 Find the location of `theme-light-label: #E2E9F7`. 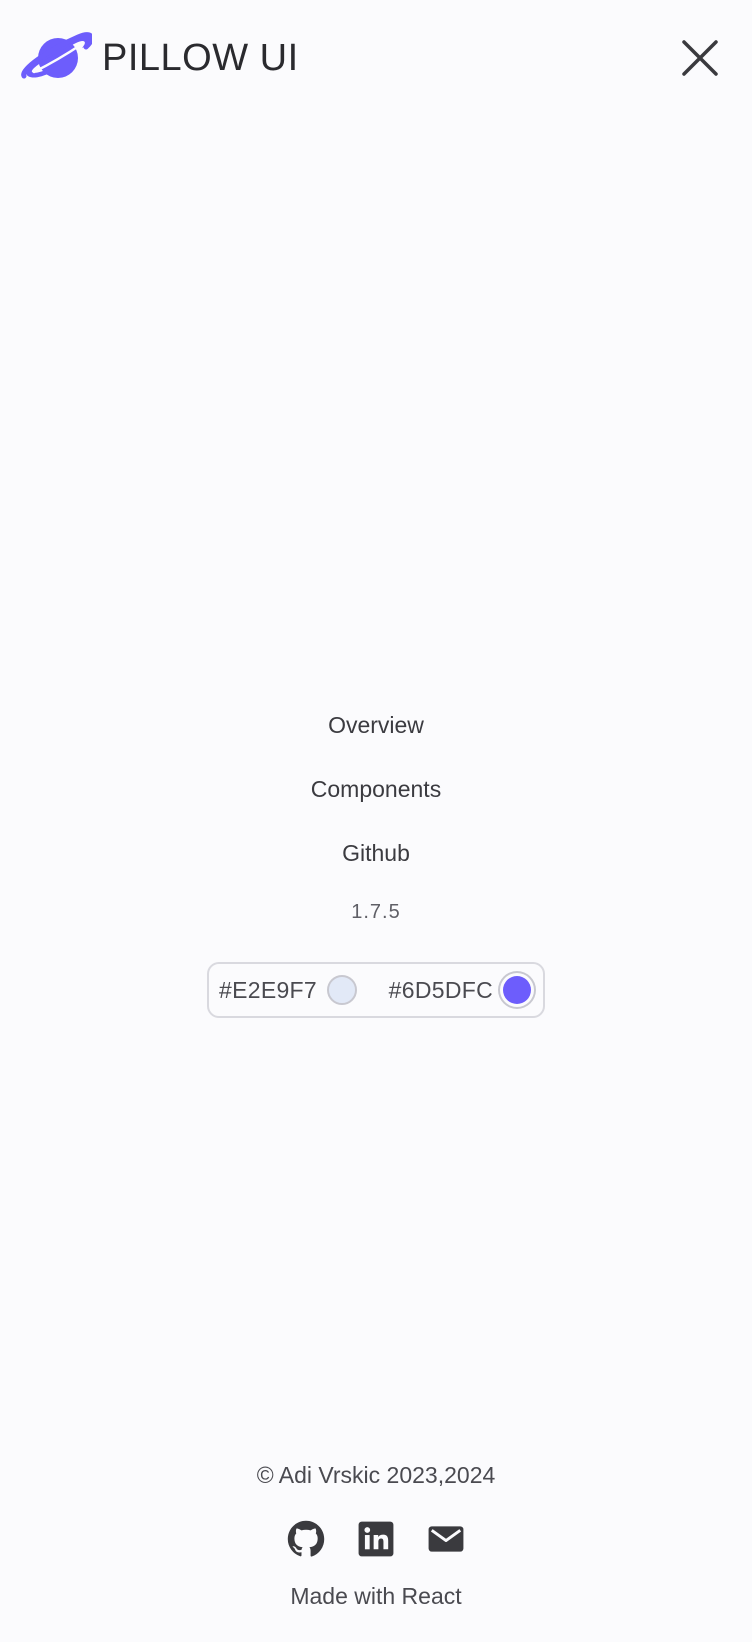

theme-light-label: #E2E9F7 is located at coordinates (268, 989).